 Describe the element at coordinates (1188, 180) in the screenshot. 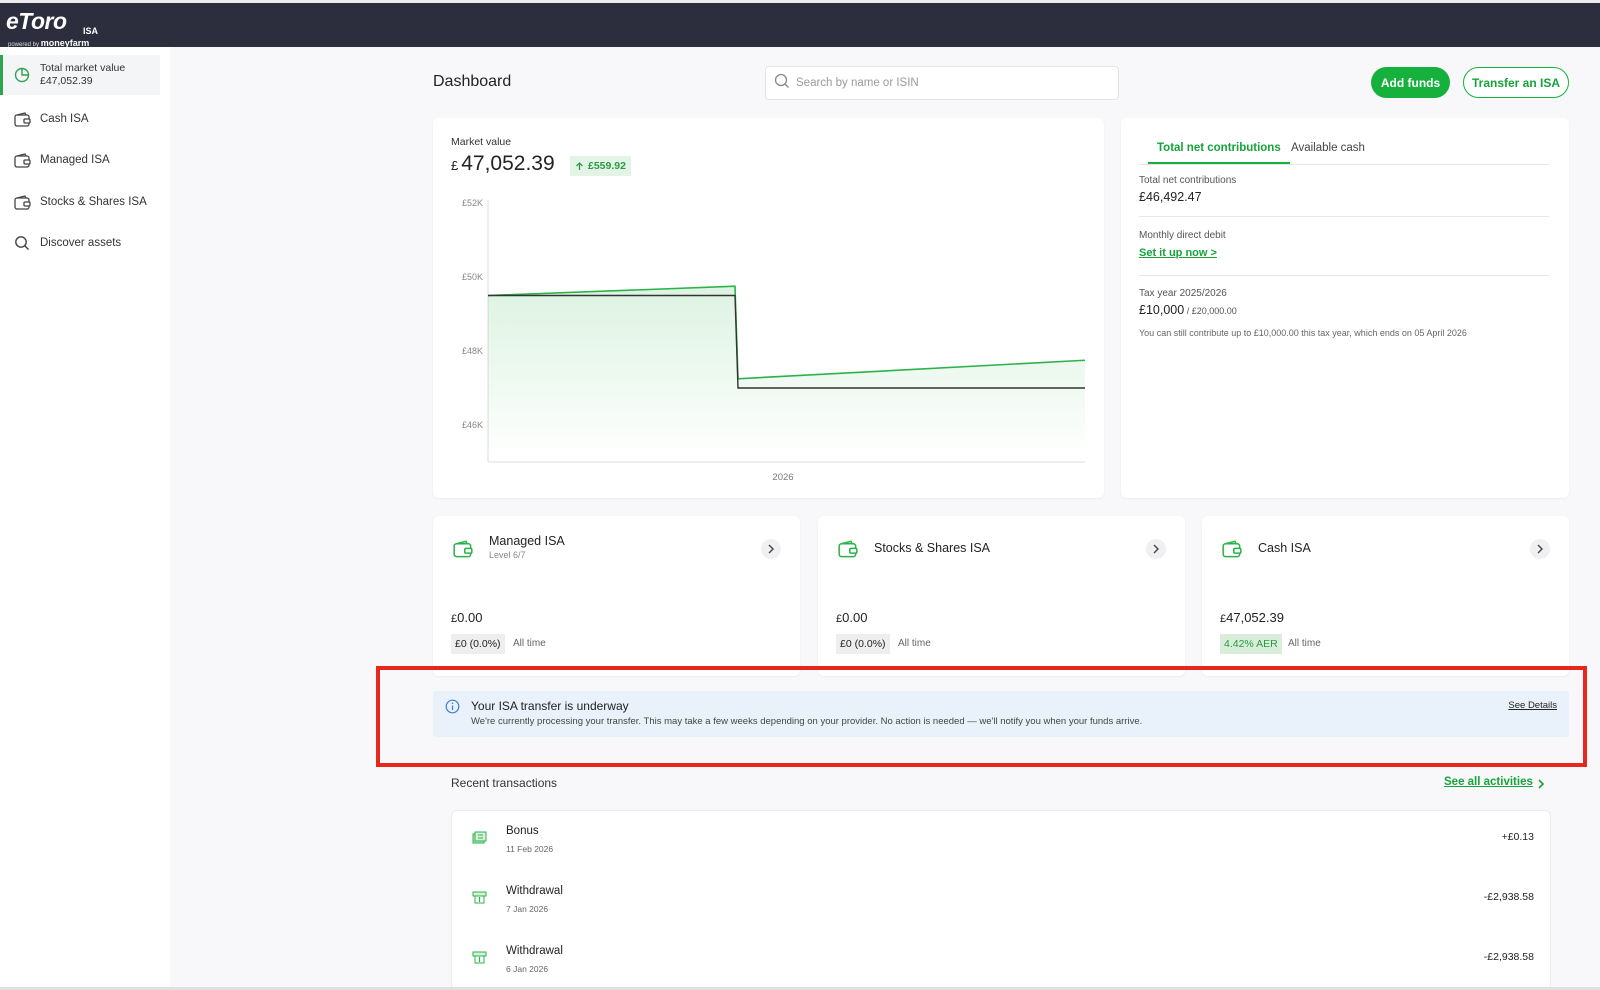

I see `total-contributions-label: Total net contributions` at that location.